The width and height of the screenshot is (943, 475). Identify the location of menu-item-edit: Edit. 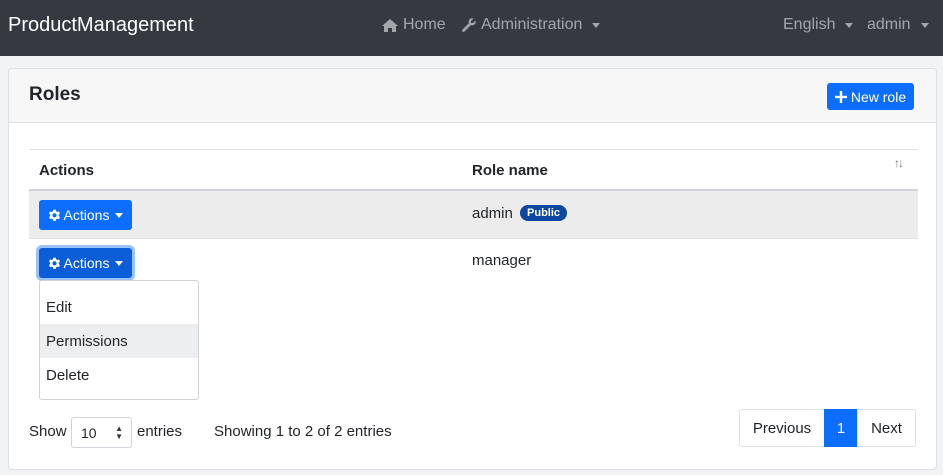
(119, 307).